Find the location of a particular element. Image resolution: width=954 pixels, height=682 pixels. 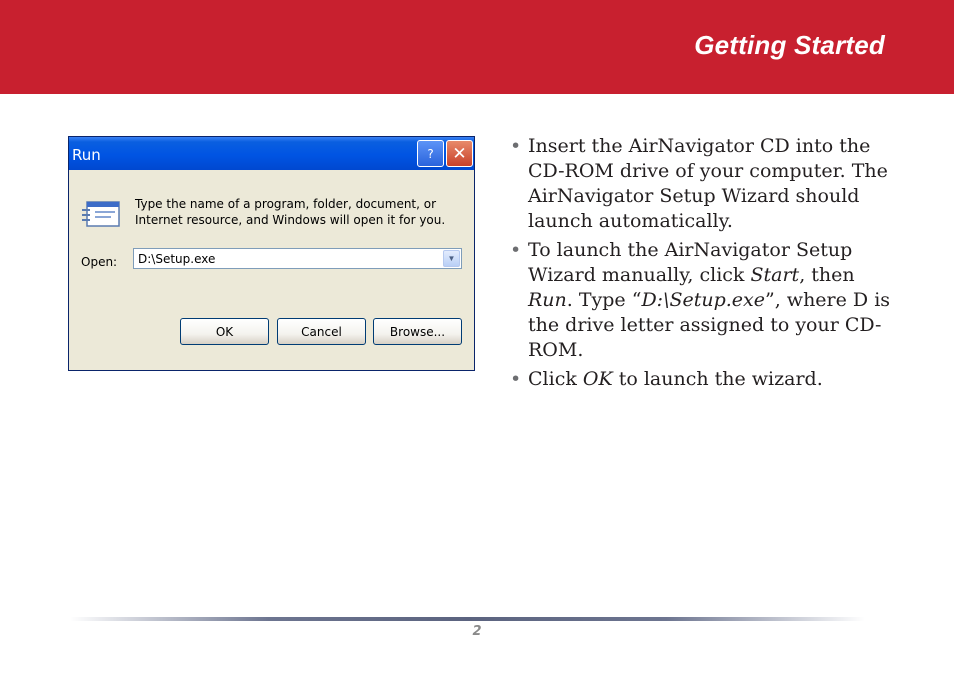

cancel-button: Cancel is located at coordinates (321, 331).